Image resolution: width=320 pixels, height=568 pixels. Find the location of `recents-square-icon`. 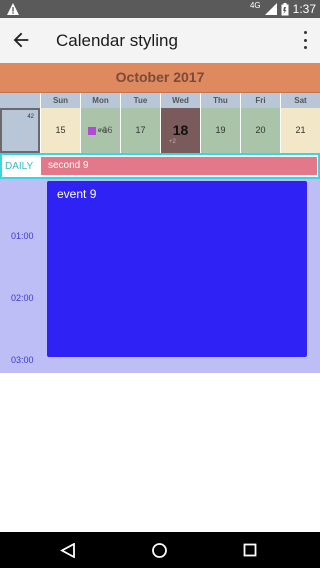

recents-square-icon is located at coordinates (250, 550).